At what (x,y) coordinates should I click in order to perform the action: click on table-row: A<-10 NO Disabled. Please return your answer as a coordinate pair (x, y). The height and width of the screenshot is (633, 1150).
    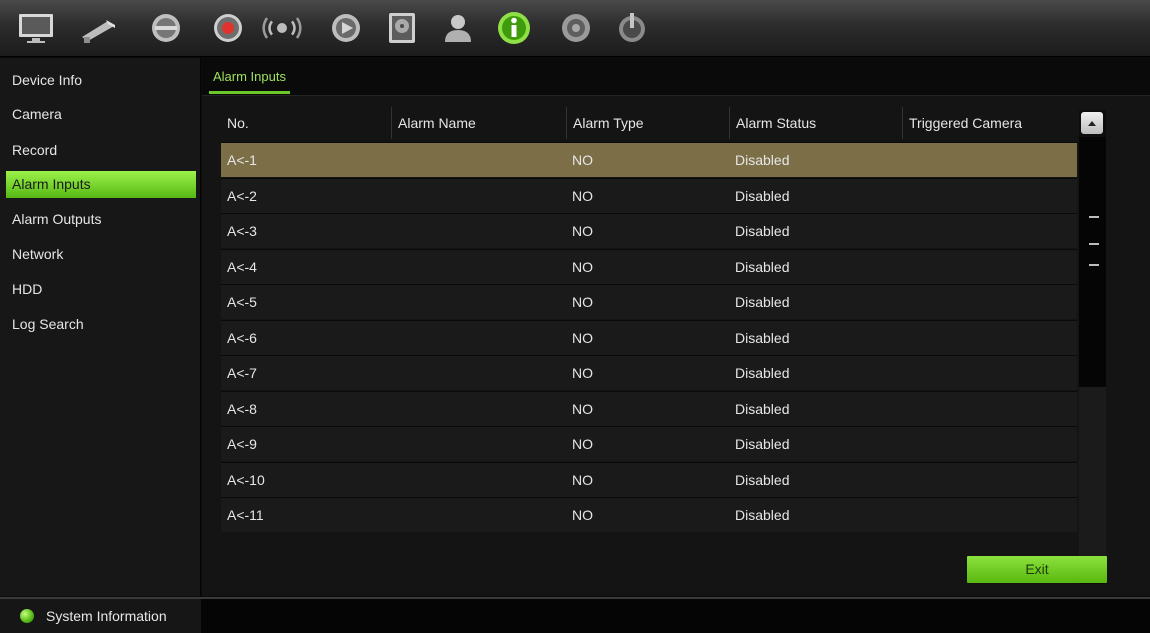
    Looking at the image, I should click on (649, 479).